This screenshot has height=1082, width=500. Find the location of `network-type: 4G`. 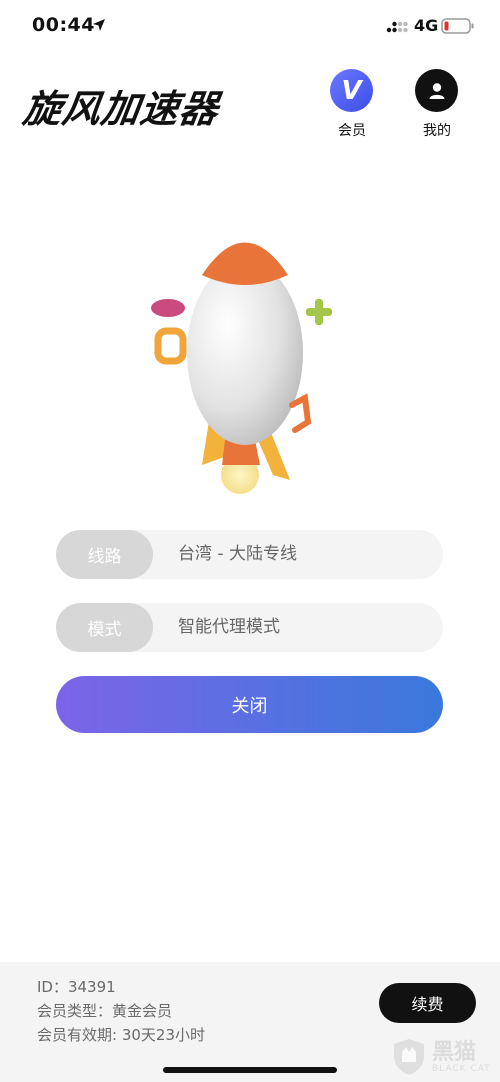

network-type: 4G is located at coordinates (426, 25).